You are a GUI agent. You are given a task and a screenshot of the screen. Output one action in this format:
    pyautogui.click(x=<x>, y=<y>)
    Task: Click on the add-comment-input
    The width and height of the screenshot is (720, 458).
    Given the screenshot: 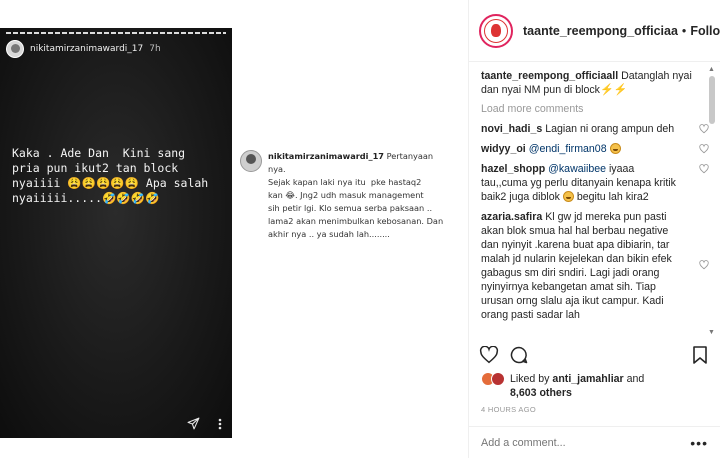 What is the action you would take?
    pyautogui.click(x=586, y=442)
    